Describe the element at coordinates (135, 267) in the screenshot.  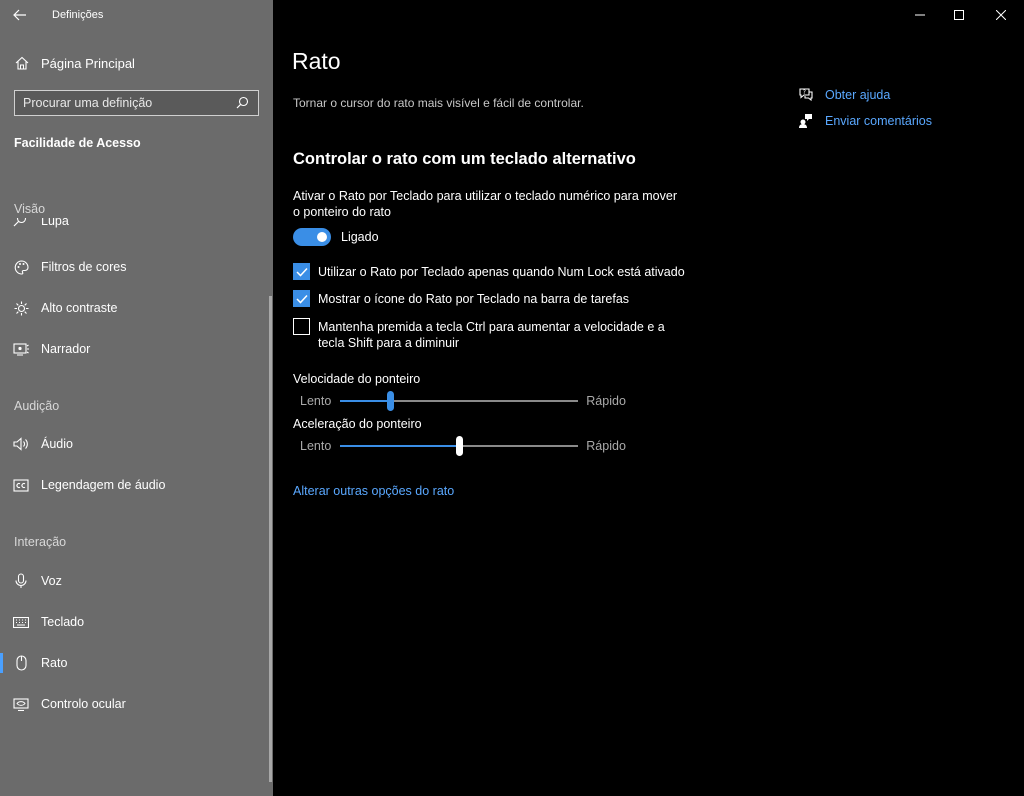
I see `sidebar-item-color-filters: Filtros de cores` at that location.